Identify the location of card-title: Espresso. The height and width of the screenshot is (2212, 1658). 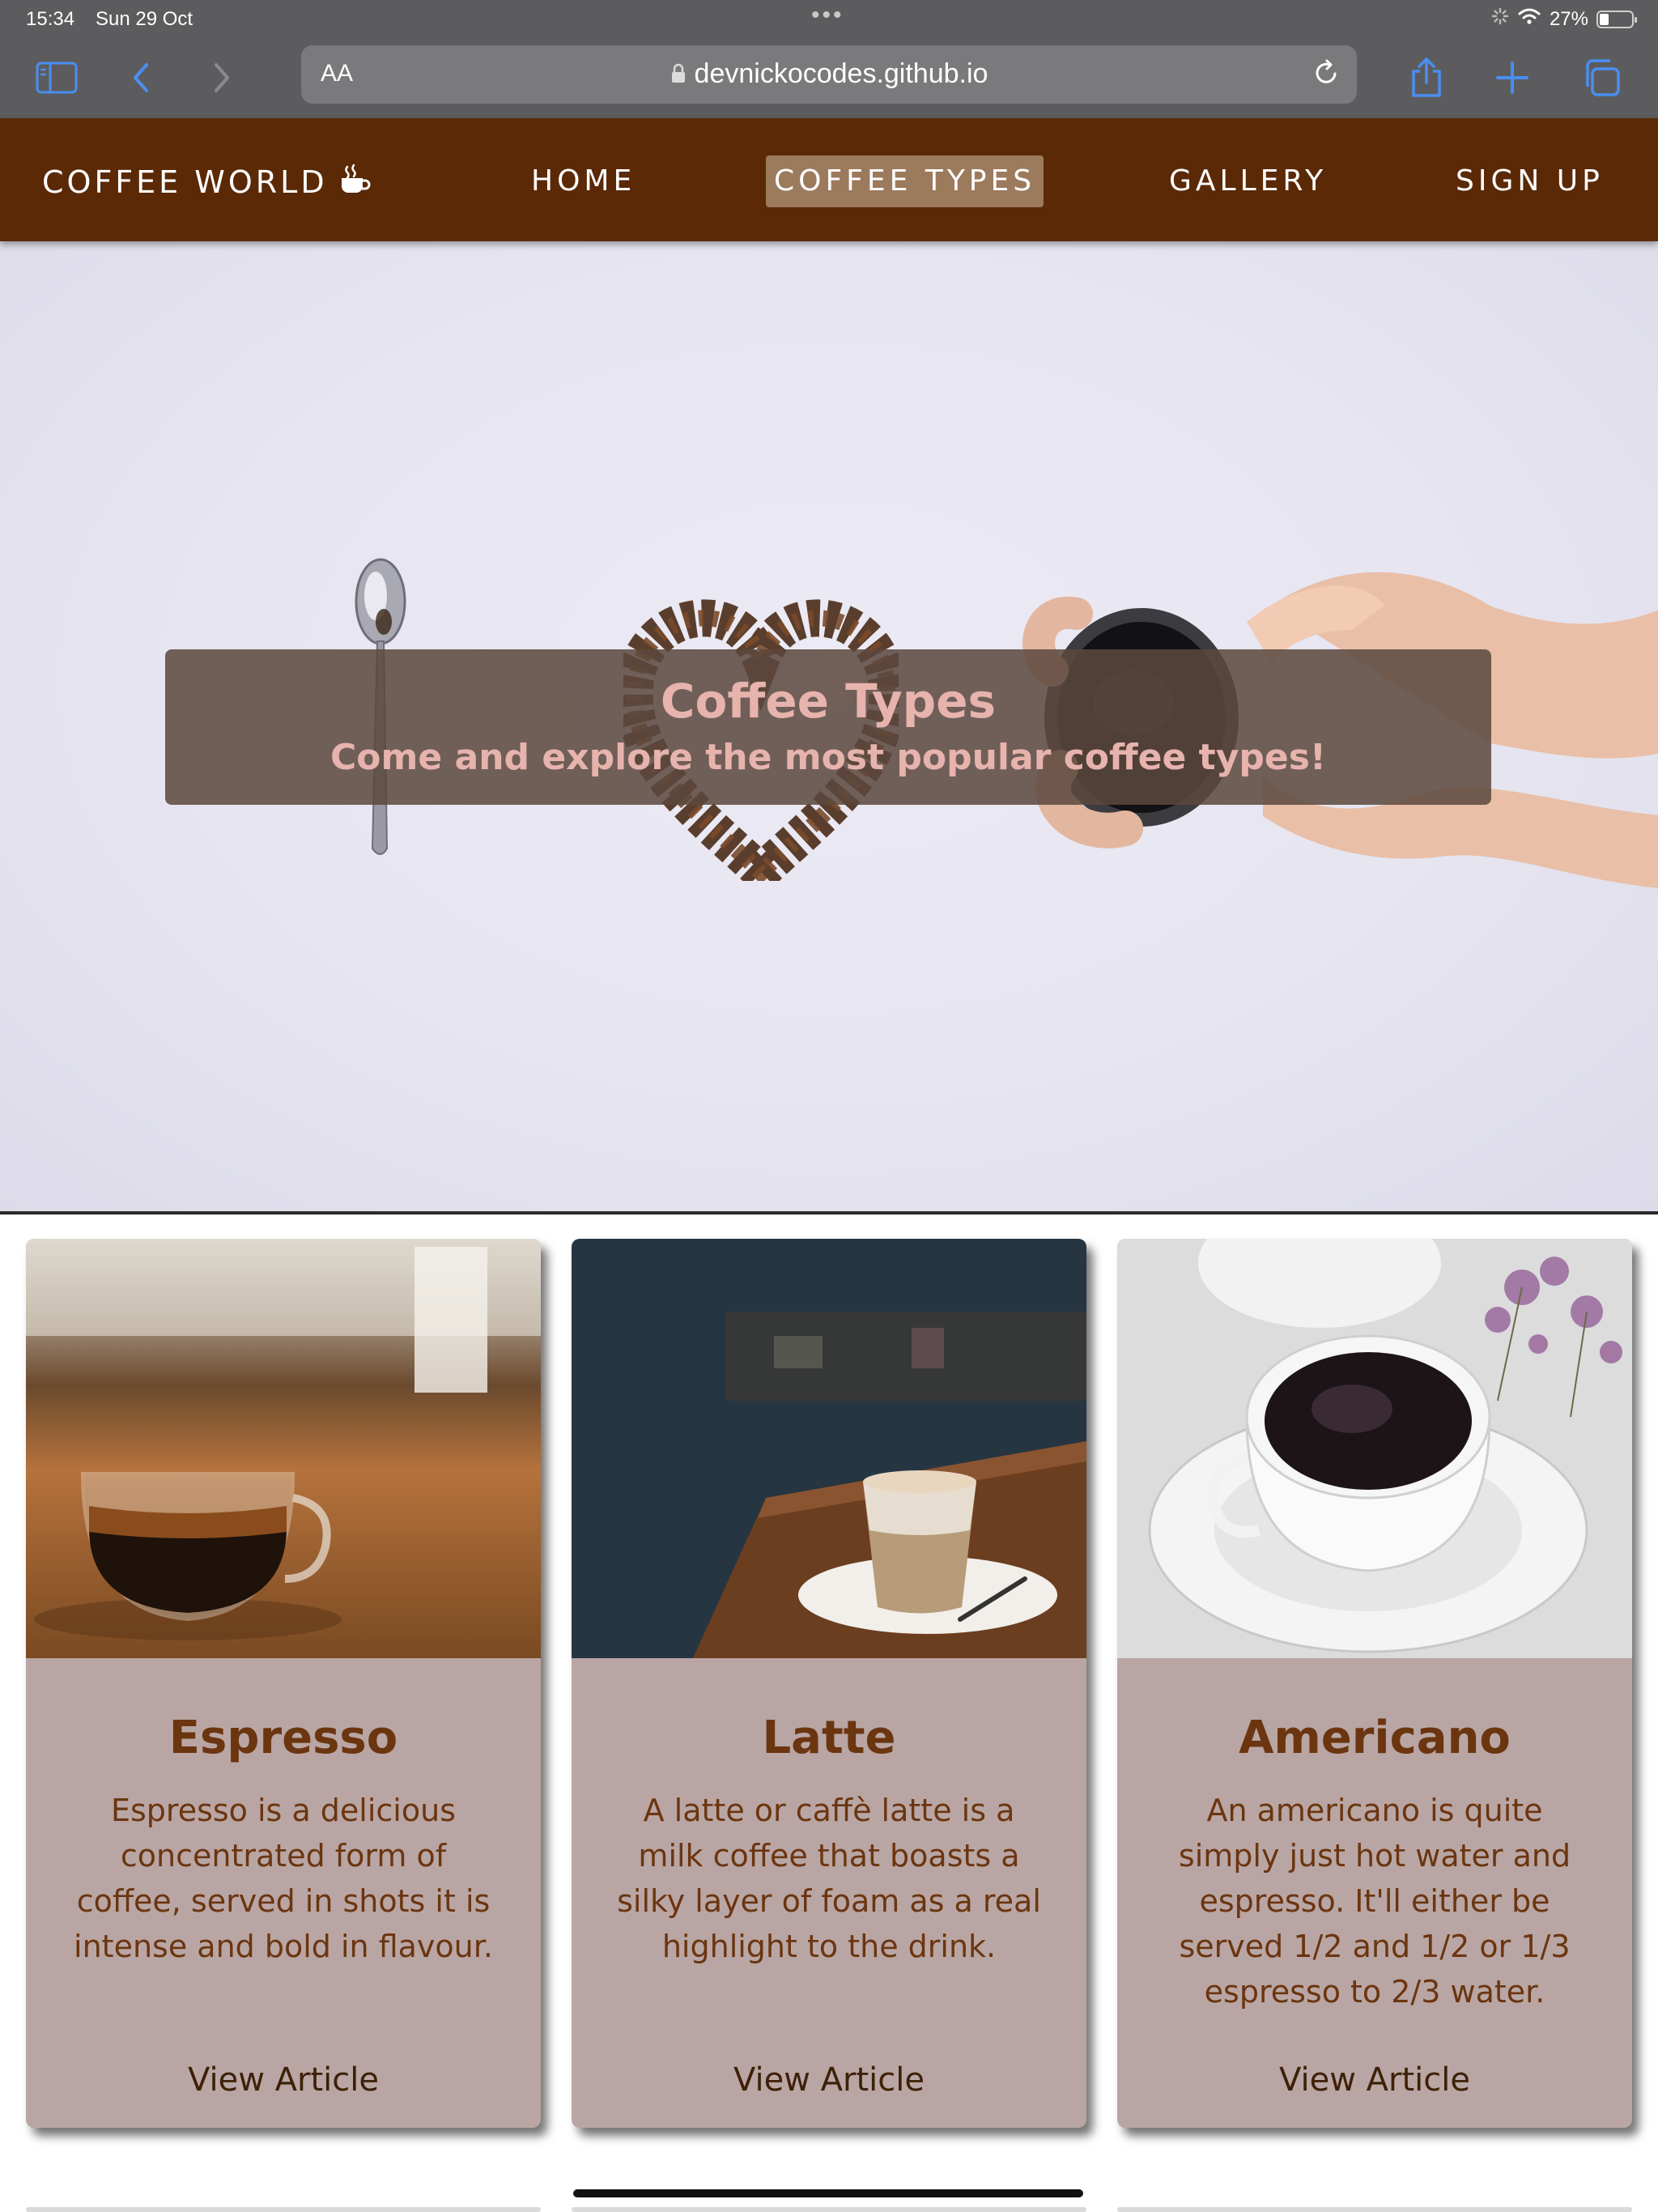
(283, 1738).